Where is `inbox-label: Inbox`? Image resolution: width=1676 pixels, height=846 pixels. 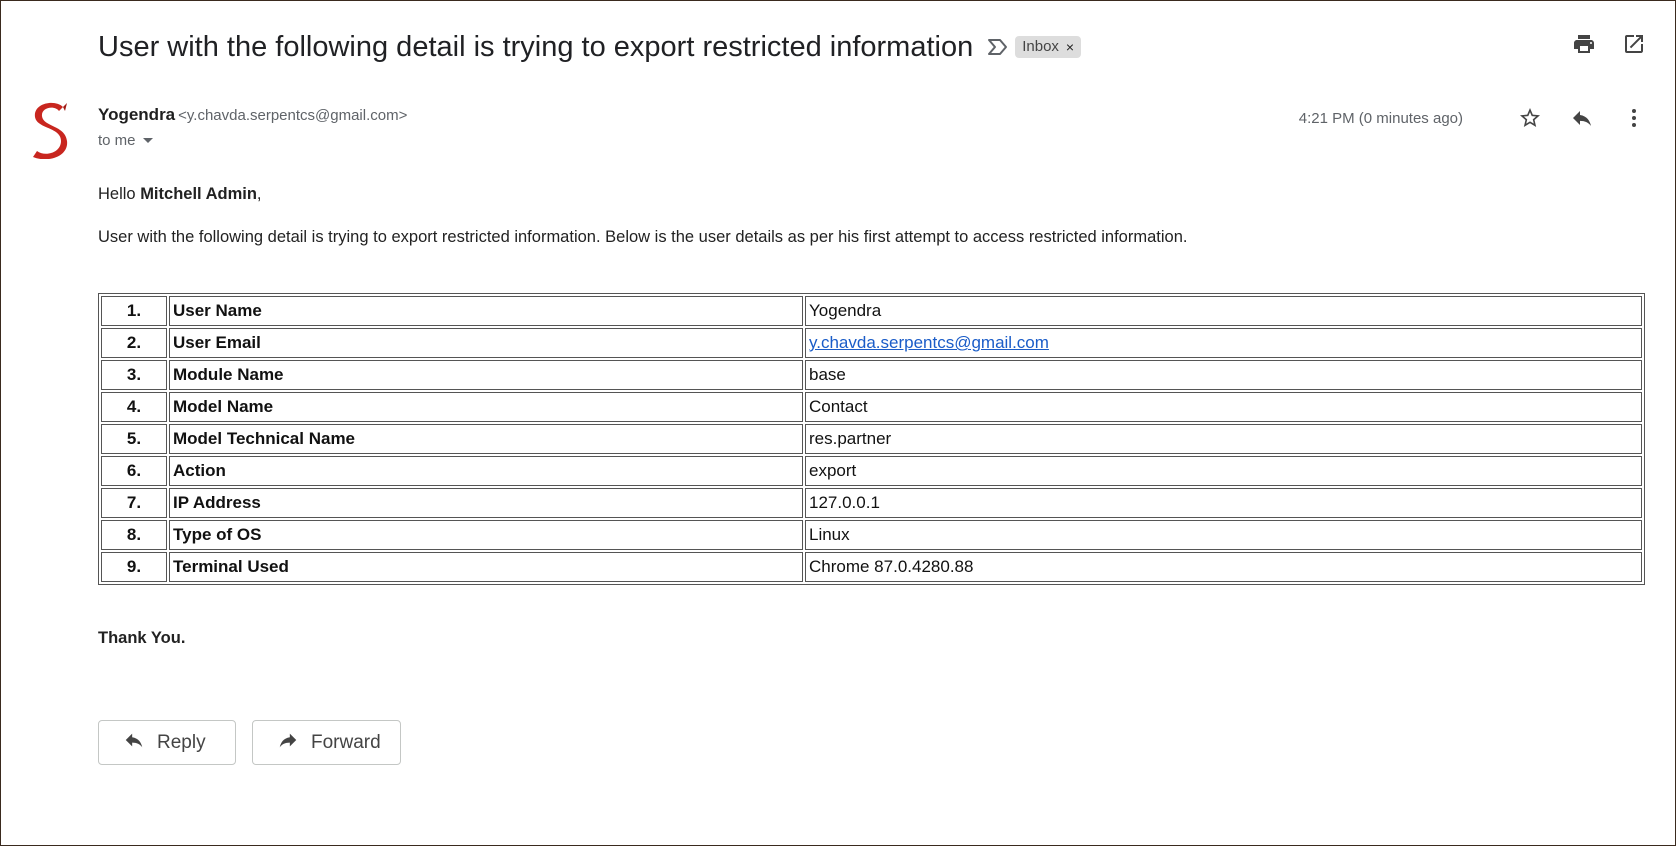
inbox-label: Inbox is located at coordinates (1040, 46).